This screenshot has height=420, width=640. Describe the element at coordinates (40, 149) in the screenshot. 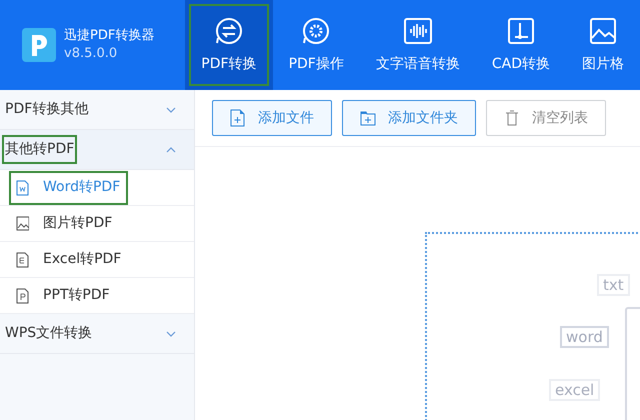

I see `group-label: 其他转PDF` at that location.